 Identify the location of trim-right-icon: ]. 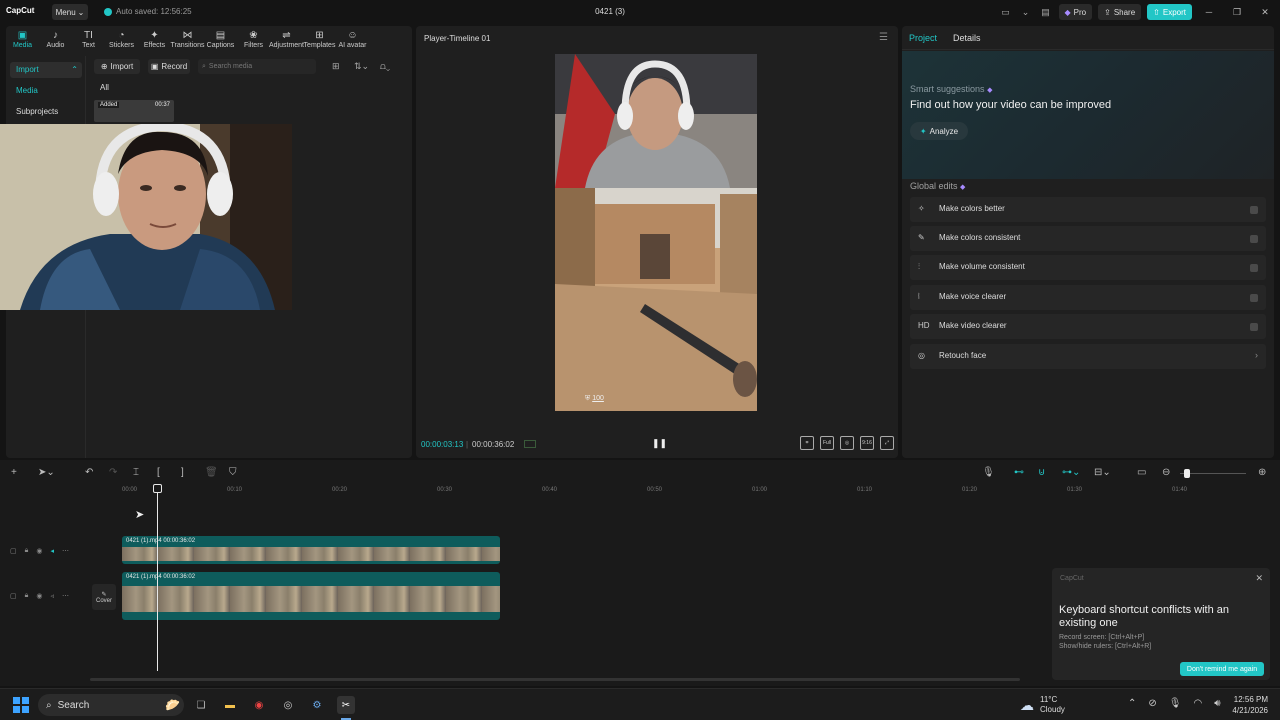
(182, 472).